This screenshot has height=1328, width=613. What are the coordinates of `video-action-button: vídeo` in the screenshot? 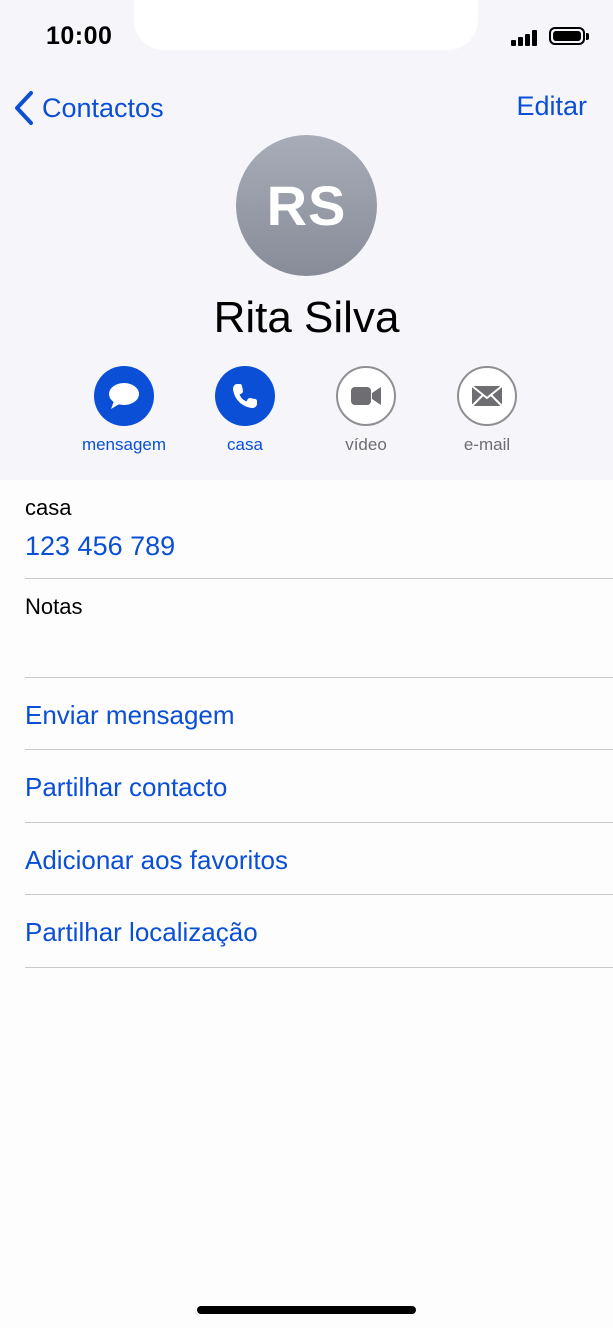 It's located at (366, 410).